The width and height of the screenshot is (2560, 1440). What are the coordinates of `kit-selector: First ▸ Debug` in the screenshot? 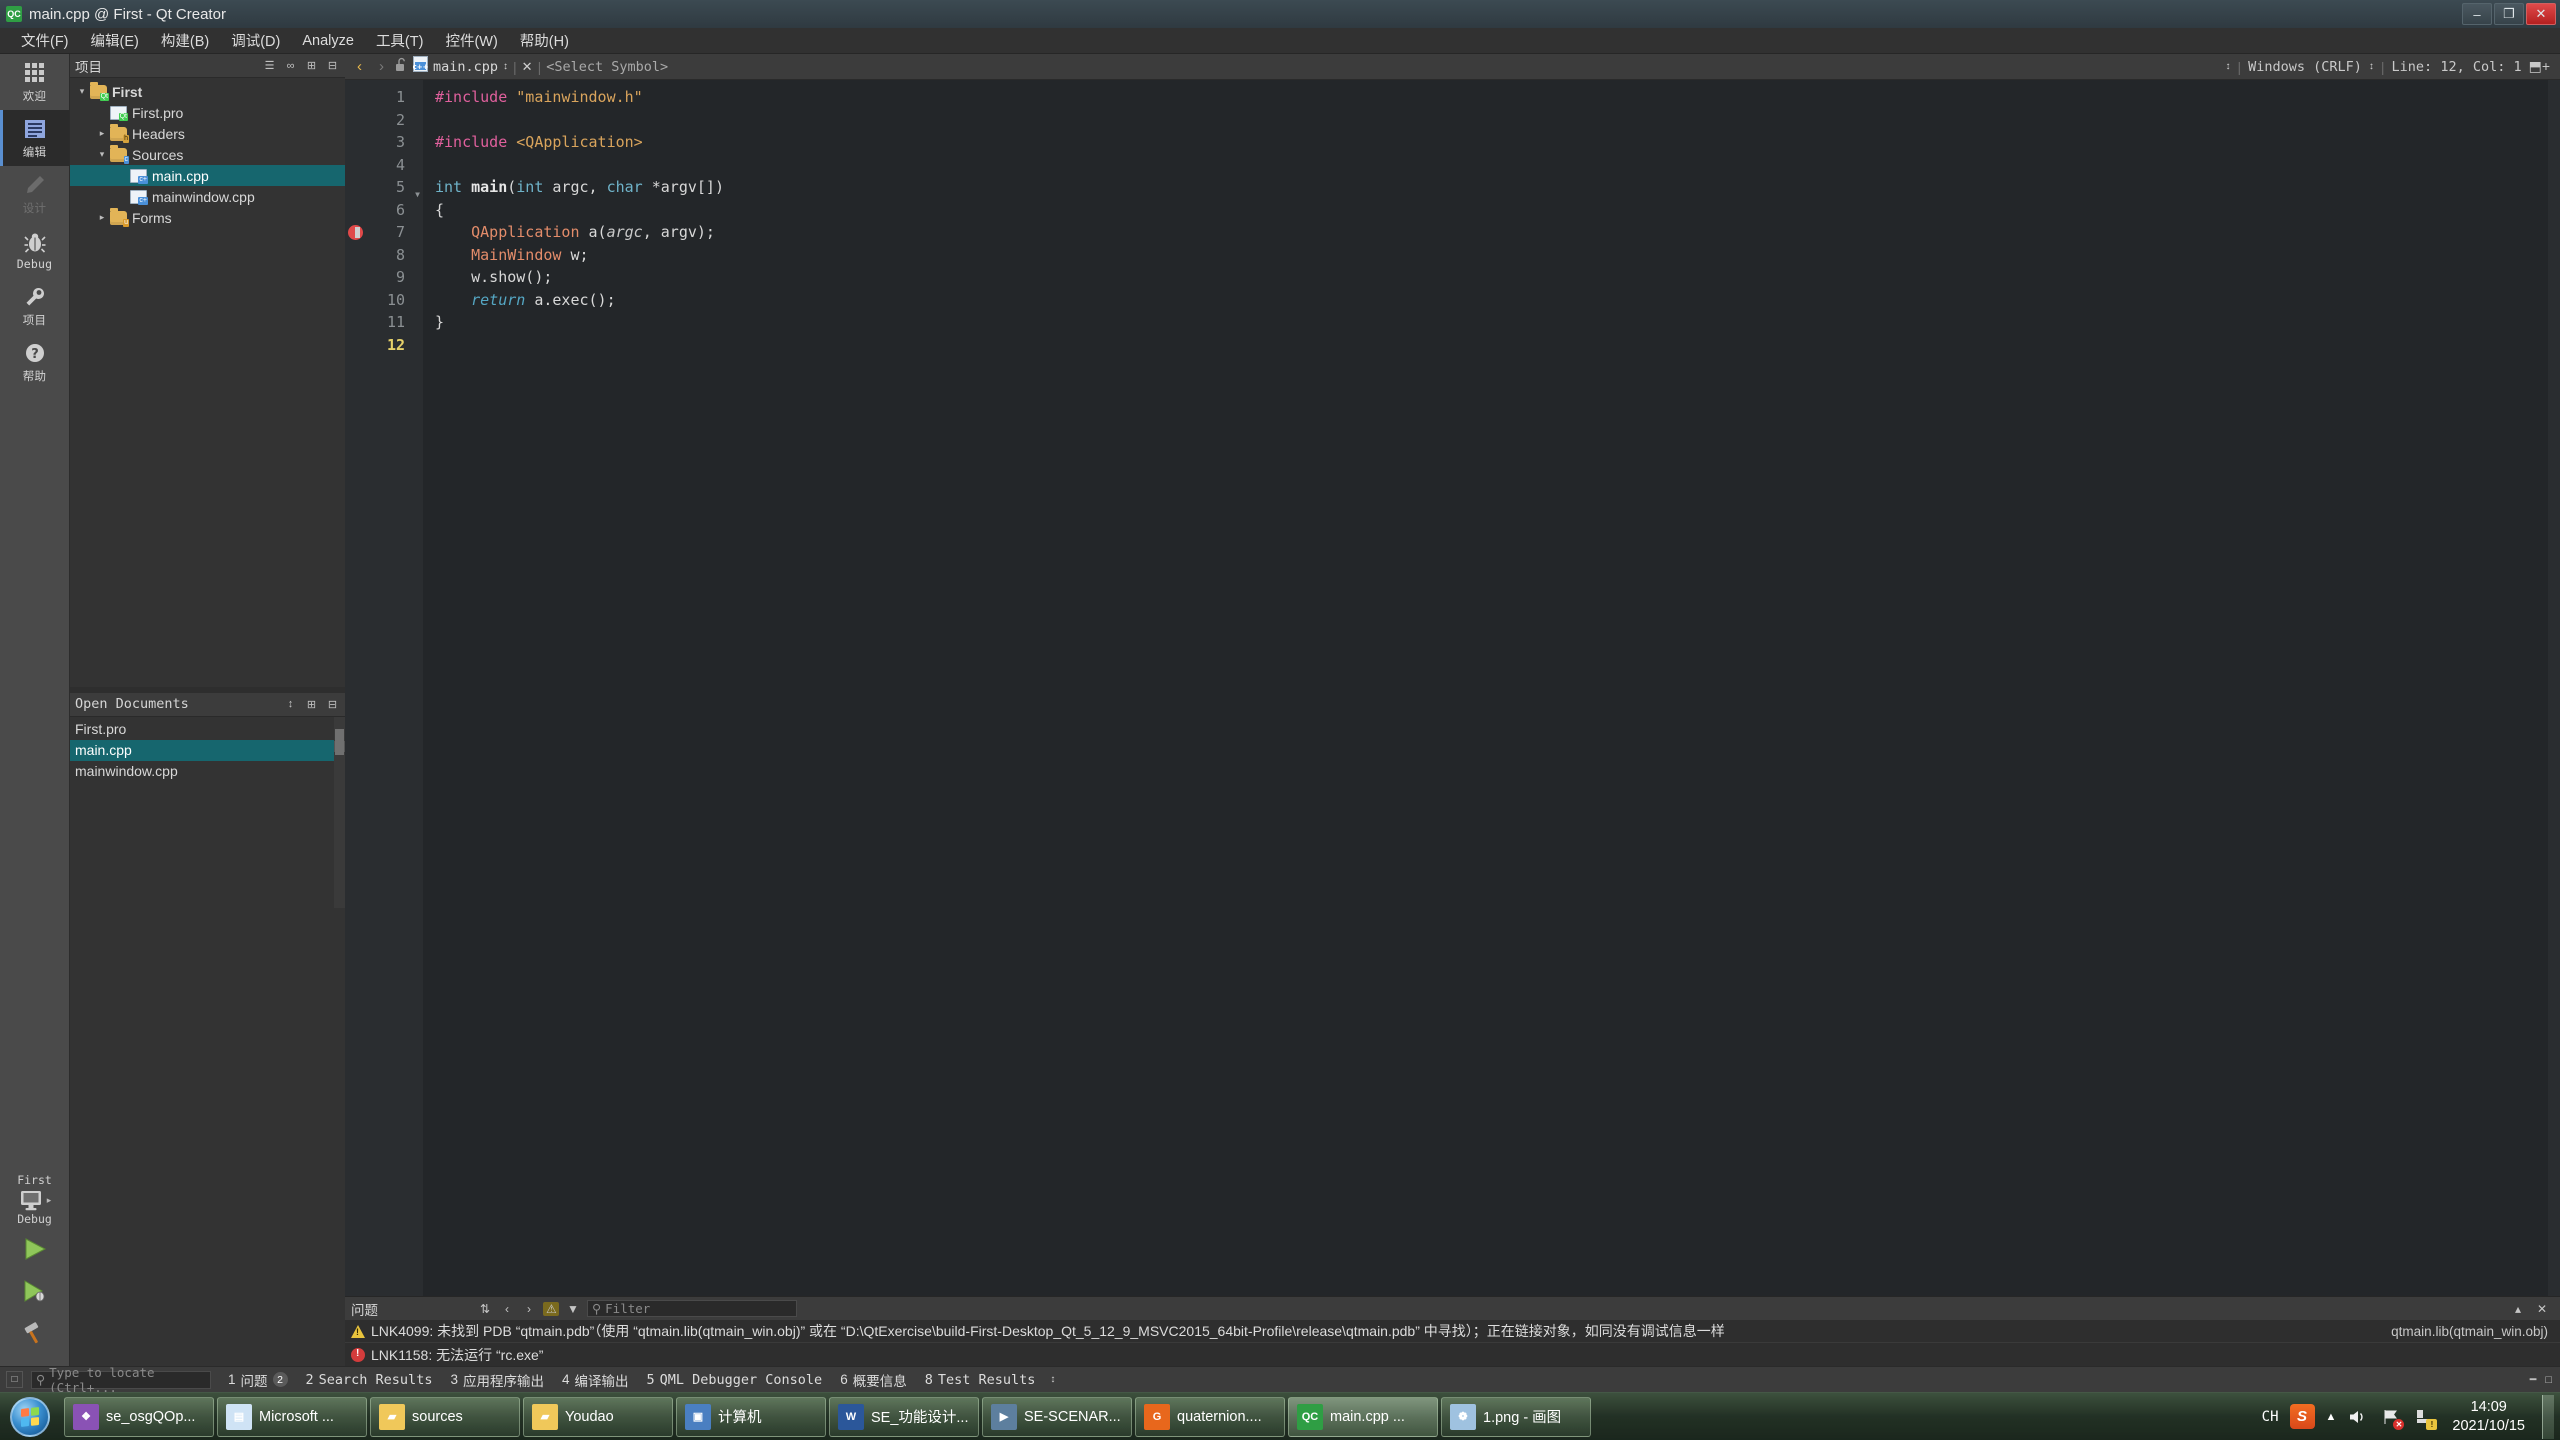 It's located at (34, 1197).